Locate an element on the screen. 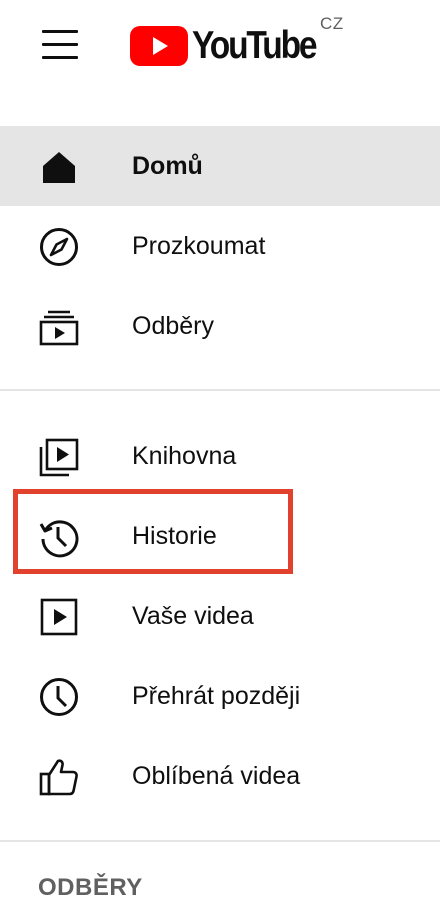  section-divider is located at coordinates (220, 390).